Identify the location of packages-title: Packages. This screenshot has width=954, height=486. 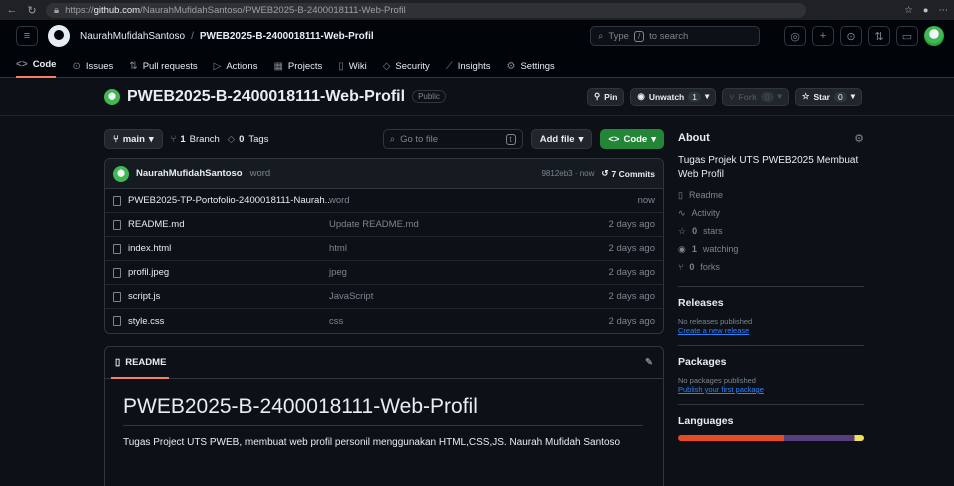
(771, 362).